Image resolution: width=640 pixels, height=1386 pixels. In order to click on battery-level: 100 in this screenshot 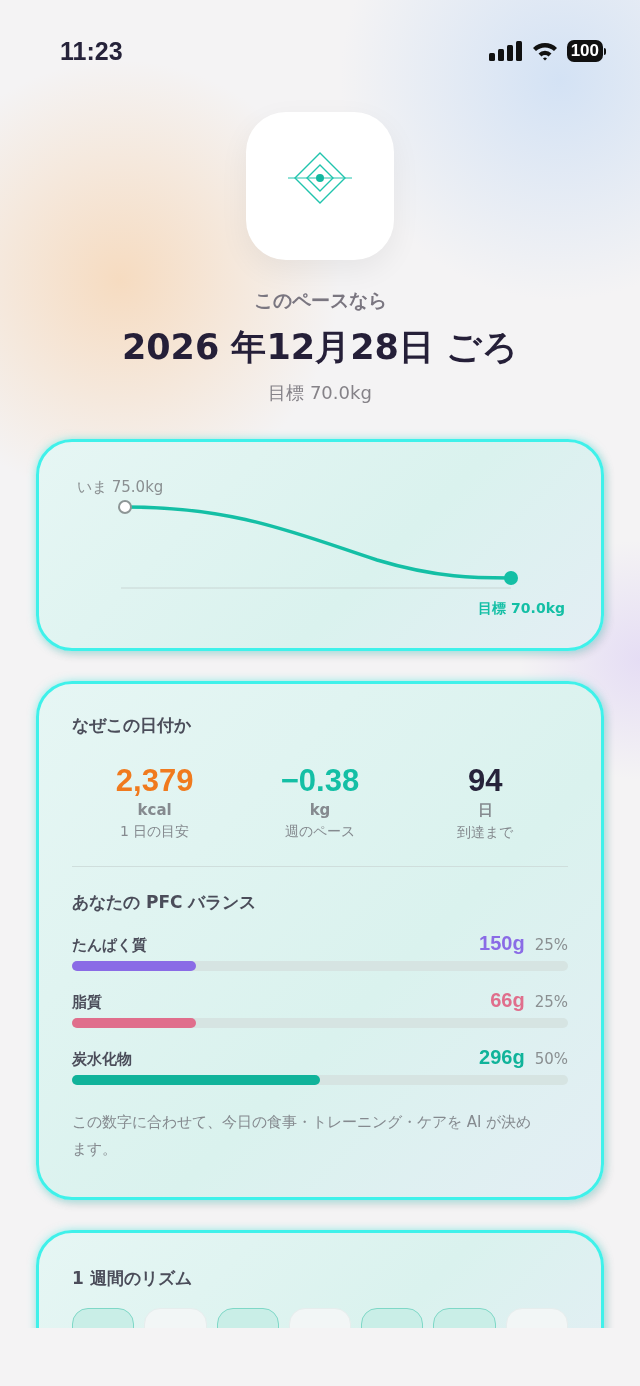, I will do `click(584, 51)`.